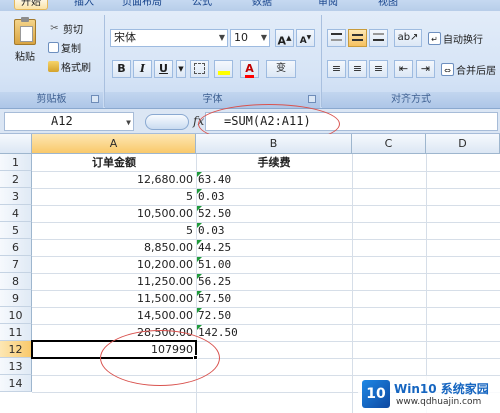 This screenshot has height=413, width=500. What do you see at coordinates (378, 69) in the screenshot?
I see `align-right-button: ≡` at bounding box center [378, 69].